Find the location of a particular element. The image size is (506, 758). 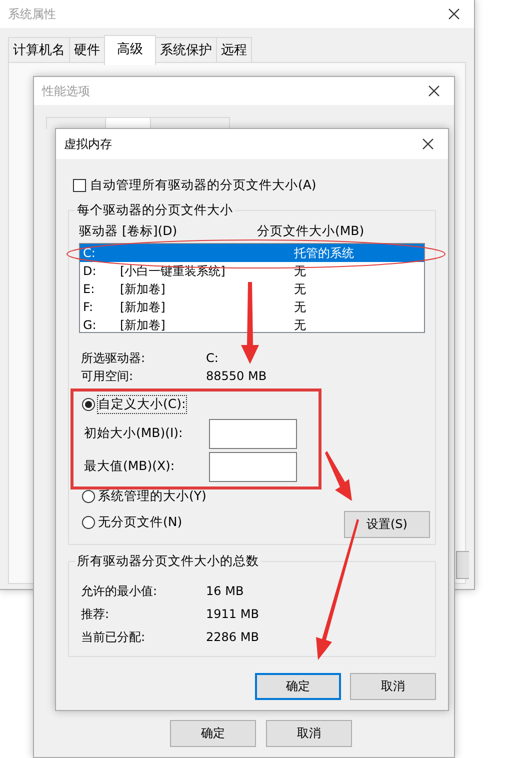

info-value: 88550 MB is located at coordinates (236, 376).